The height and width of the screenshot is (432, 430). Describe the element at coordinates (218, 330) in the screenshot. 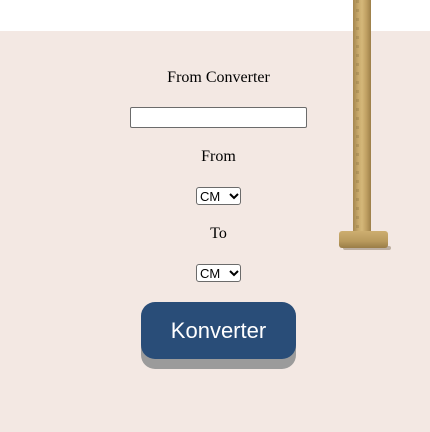

I see `convert-button: Konverter` at that location.